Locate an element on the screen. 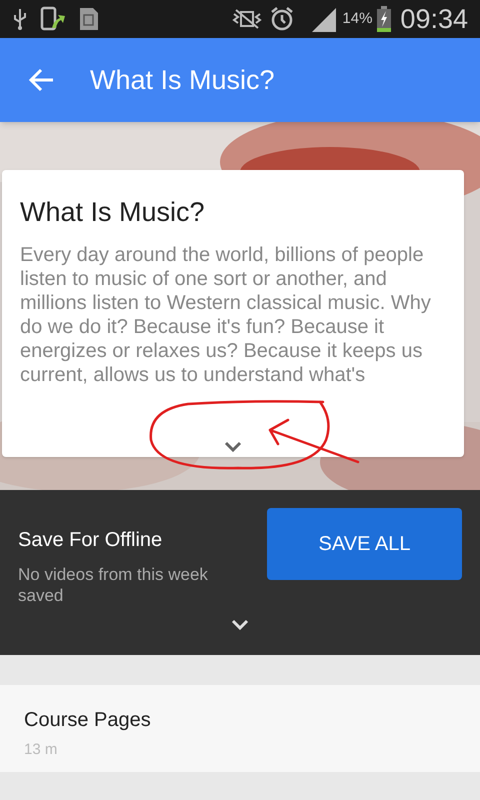  expand-chevron-icon is located at coordinates (233, 447).